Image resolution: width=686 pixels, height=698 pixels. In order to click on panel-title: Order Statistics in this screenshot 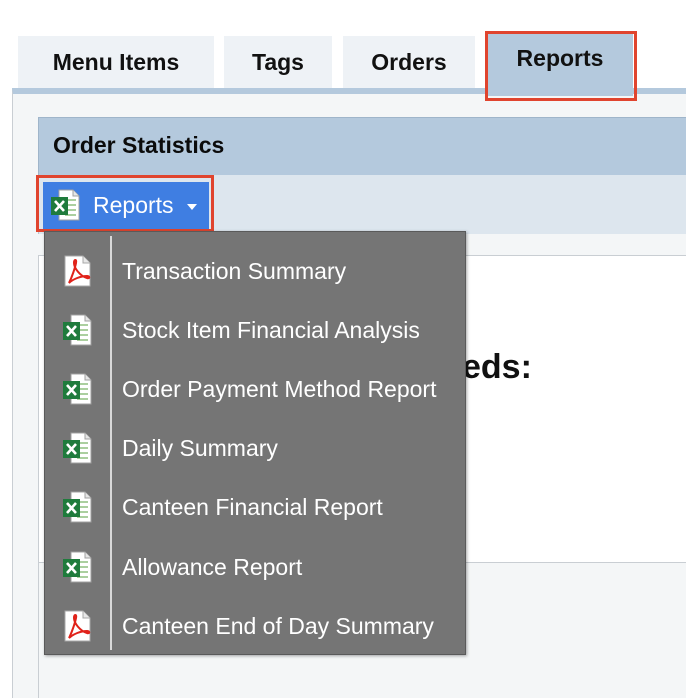, I will do `click(139, 145)`.